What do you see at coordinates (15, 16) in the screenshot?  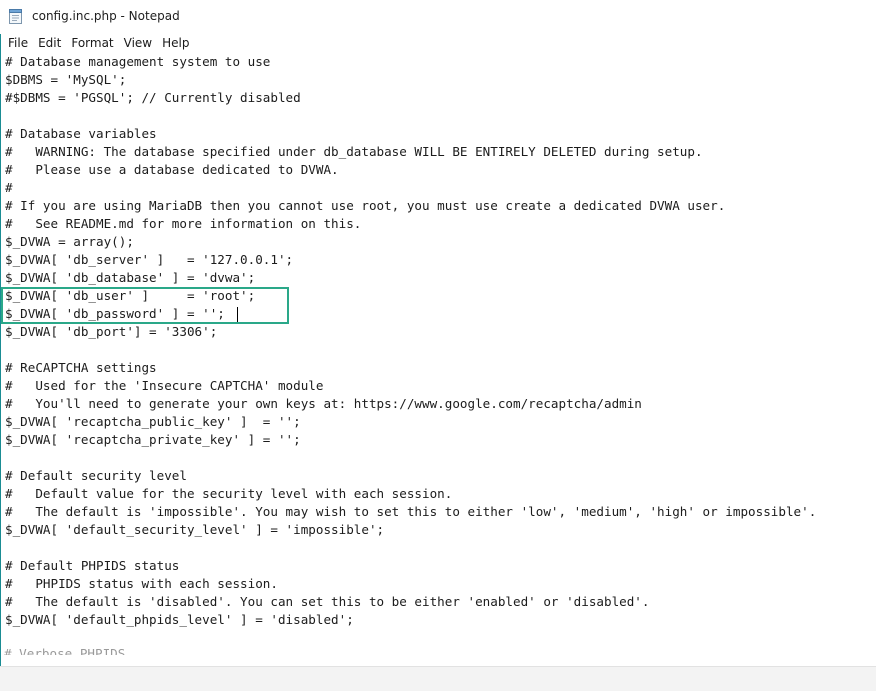 I see `notepad-icon` at bounding box center [15, 16].